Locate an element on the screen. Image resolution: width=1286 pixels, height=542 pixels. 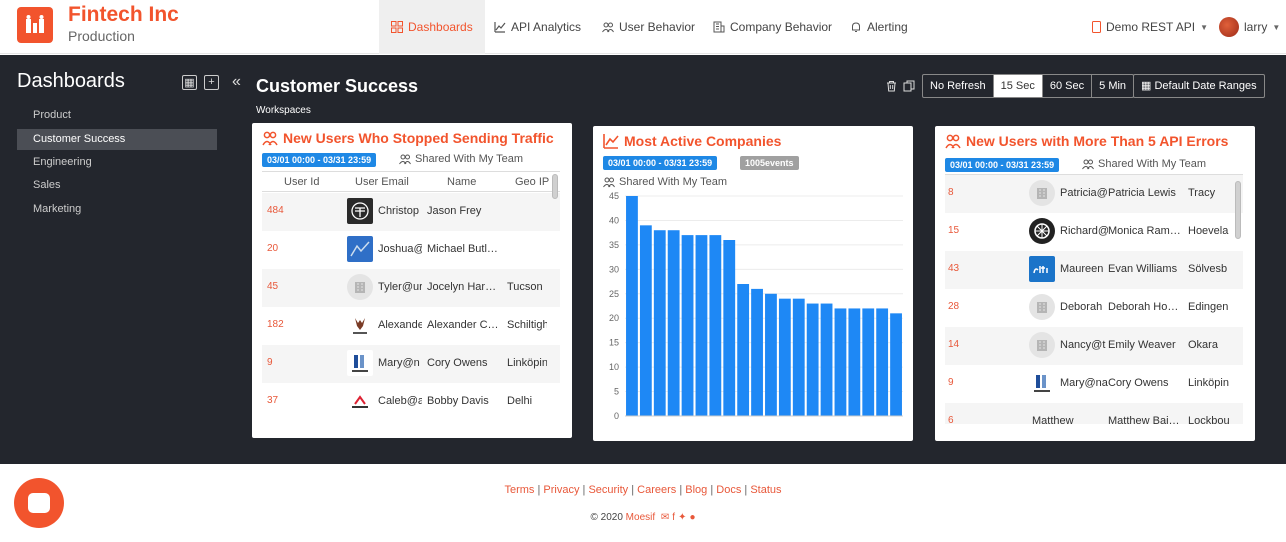
column-header-user-email: User Email is located at coordinates (382, 182).